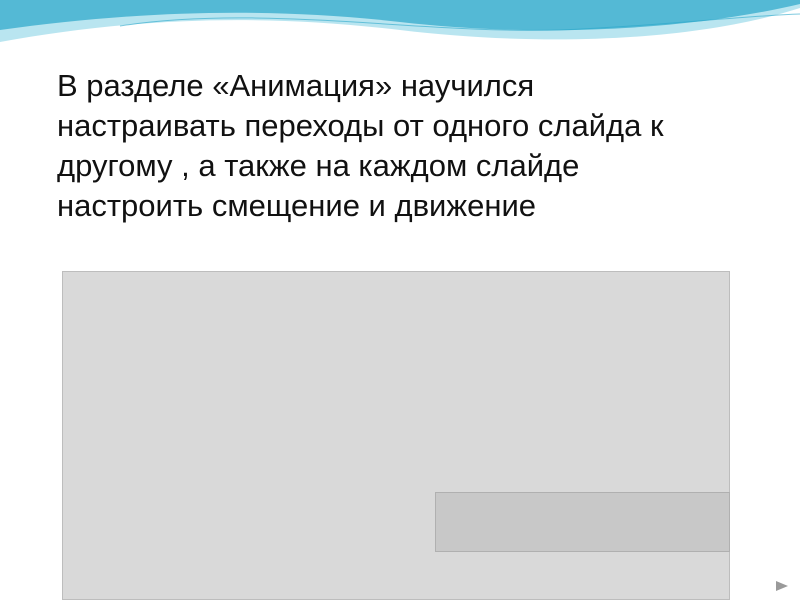 The image size is (800, 600). Describe the element at coordinates (400, 21) in the screenshot. I see `wave-header` at that location.